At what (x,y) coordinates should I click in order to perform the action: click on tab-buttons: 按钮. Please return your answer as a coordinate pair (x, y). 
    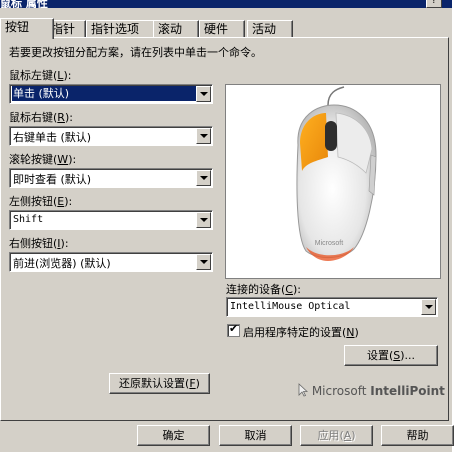
    Looking at the image, I should click on (27, 28).